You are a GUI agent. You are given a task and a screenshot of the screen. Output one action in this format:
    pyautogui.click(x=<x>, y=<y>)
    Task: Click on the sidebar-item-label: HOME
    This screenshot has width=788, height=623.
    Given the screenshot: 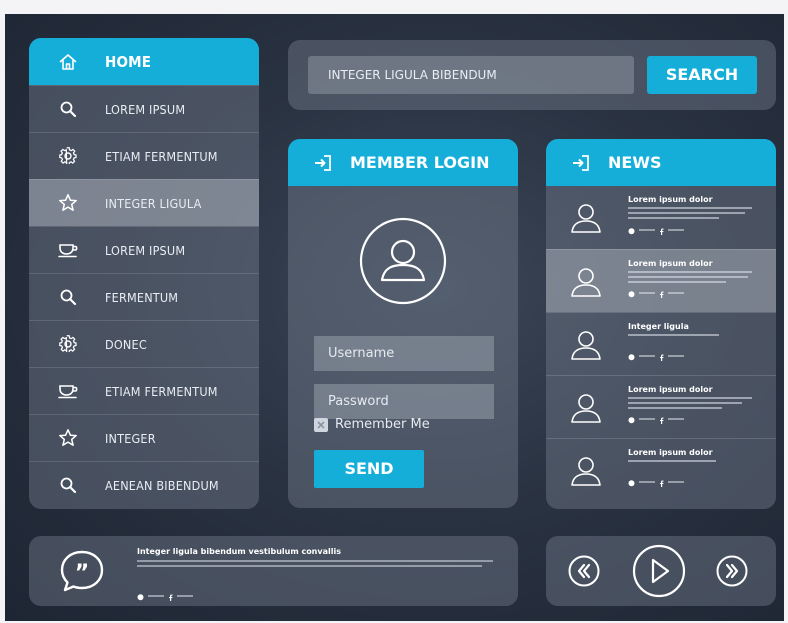 What is the action you would take?
    pyautogui.click(x=128, y=61)
    